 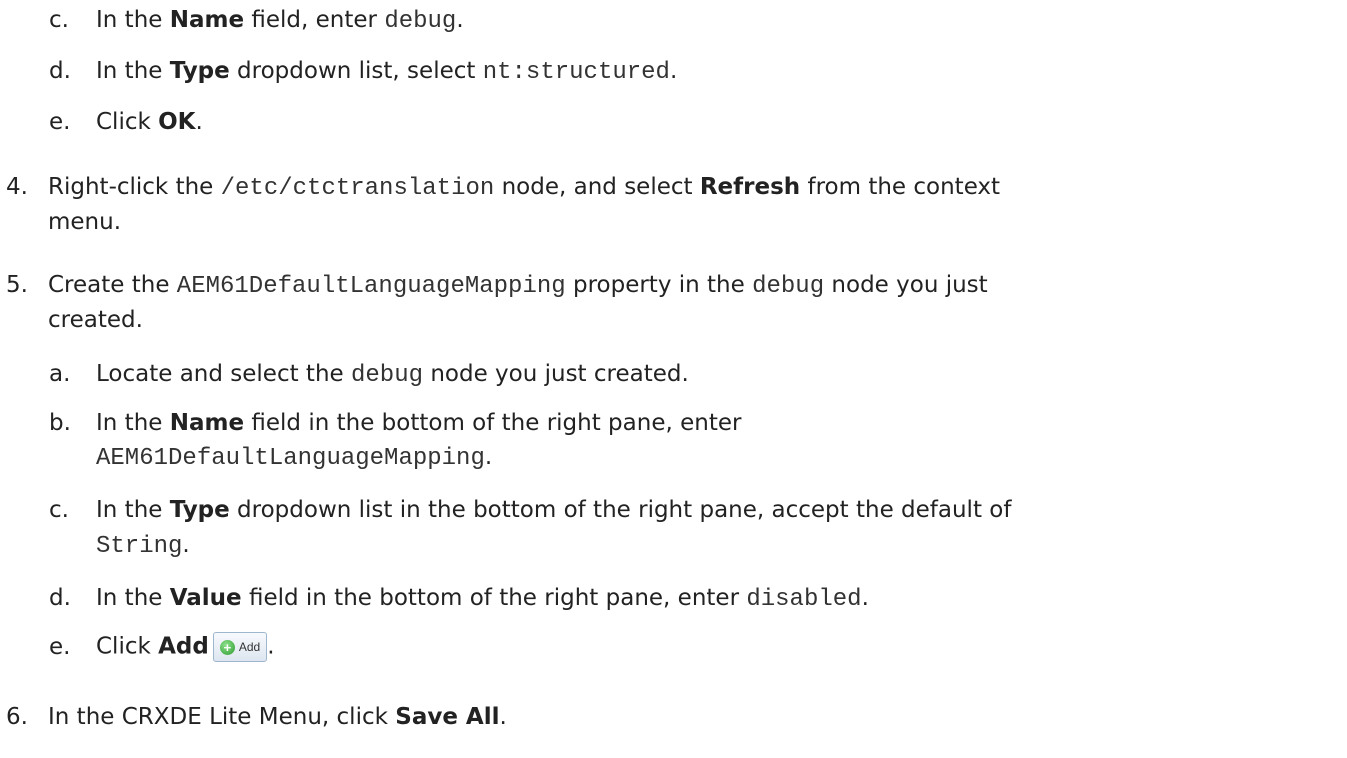 I want to click on step-number: 6., so click(x=17, y=717).